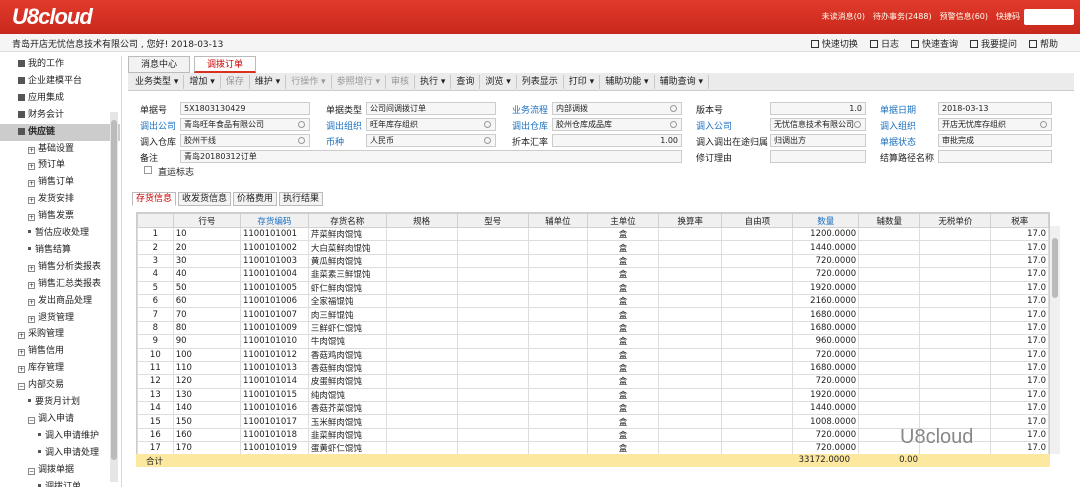 Image resolution: width=1080 pixels, height=487 pixels. Describe the element at coordinates (60, 402) in the screenshot. I see `sidebar-item: 要货月计划` at that location.